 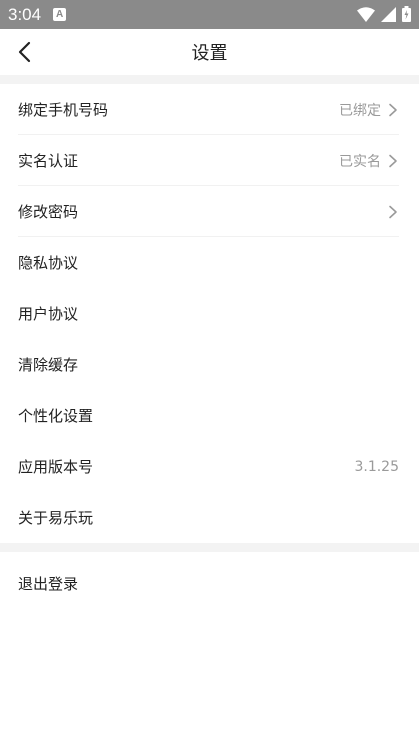 What do you see at coordinates (48, 212) in the screenshot?
I see `row-label: 修改密码` at bounding box center [48, 212].